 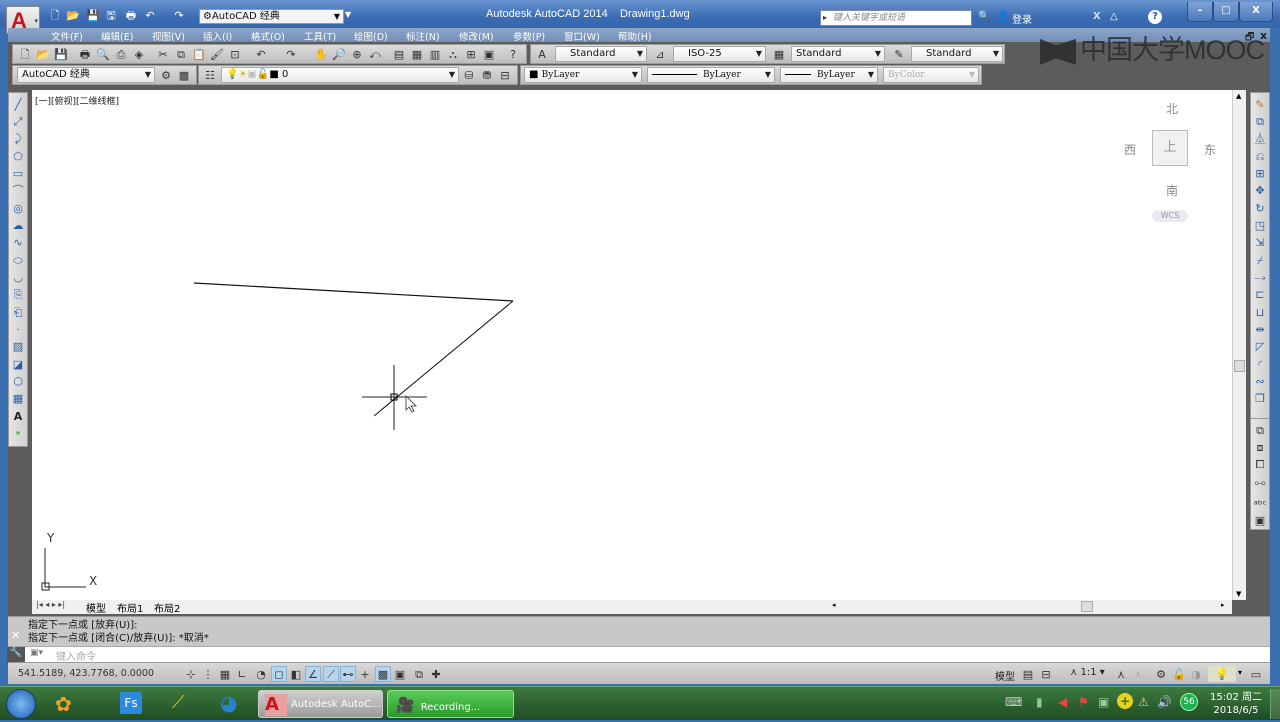 What do you see at coordinates (18, 105) in the screenshot?
I see `line-icon: ╱` at bounding box center [18, 105].